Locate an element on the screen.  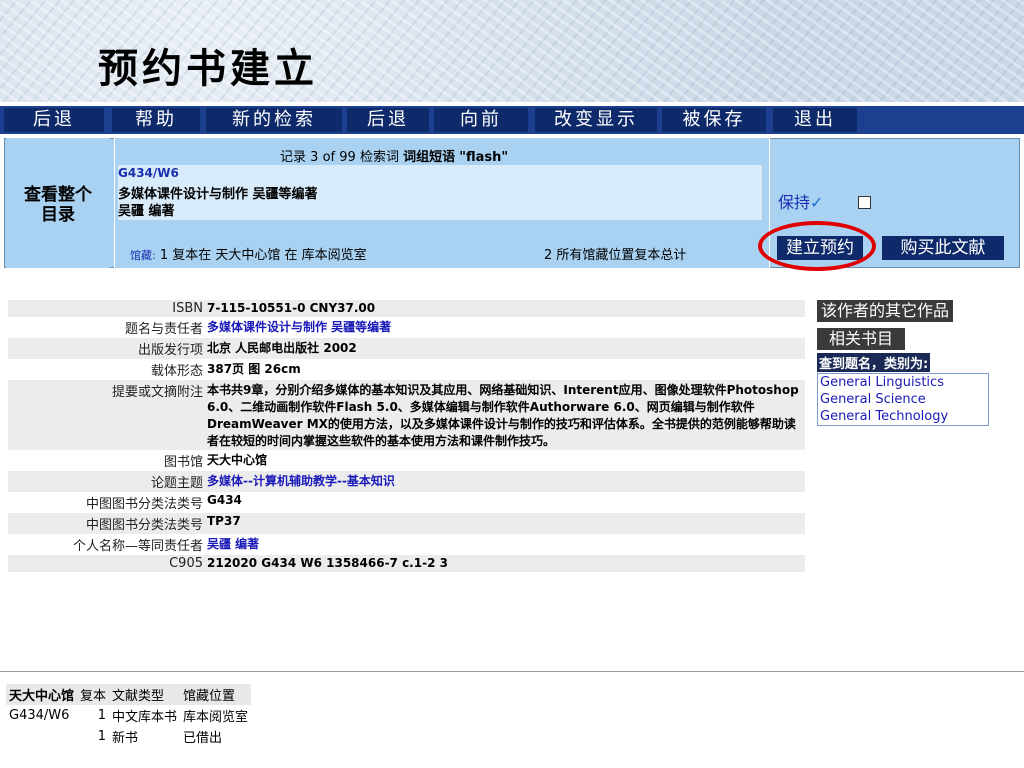
detail-row: 载体形态 387页 图 26cm is located at coordinates (406, 369).